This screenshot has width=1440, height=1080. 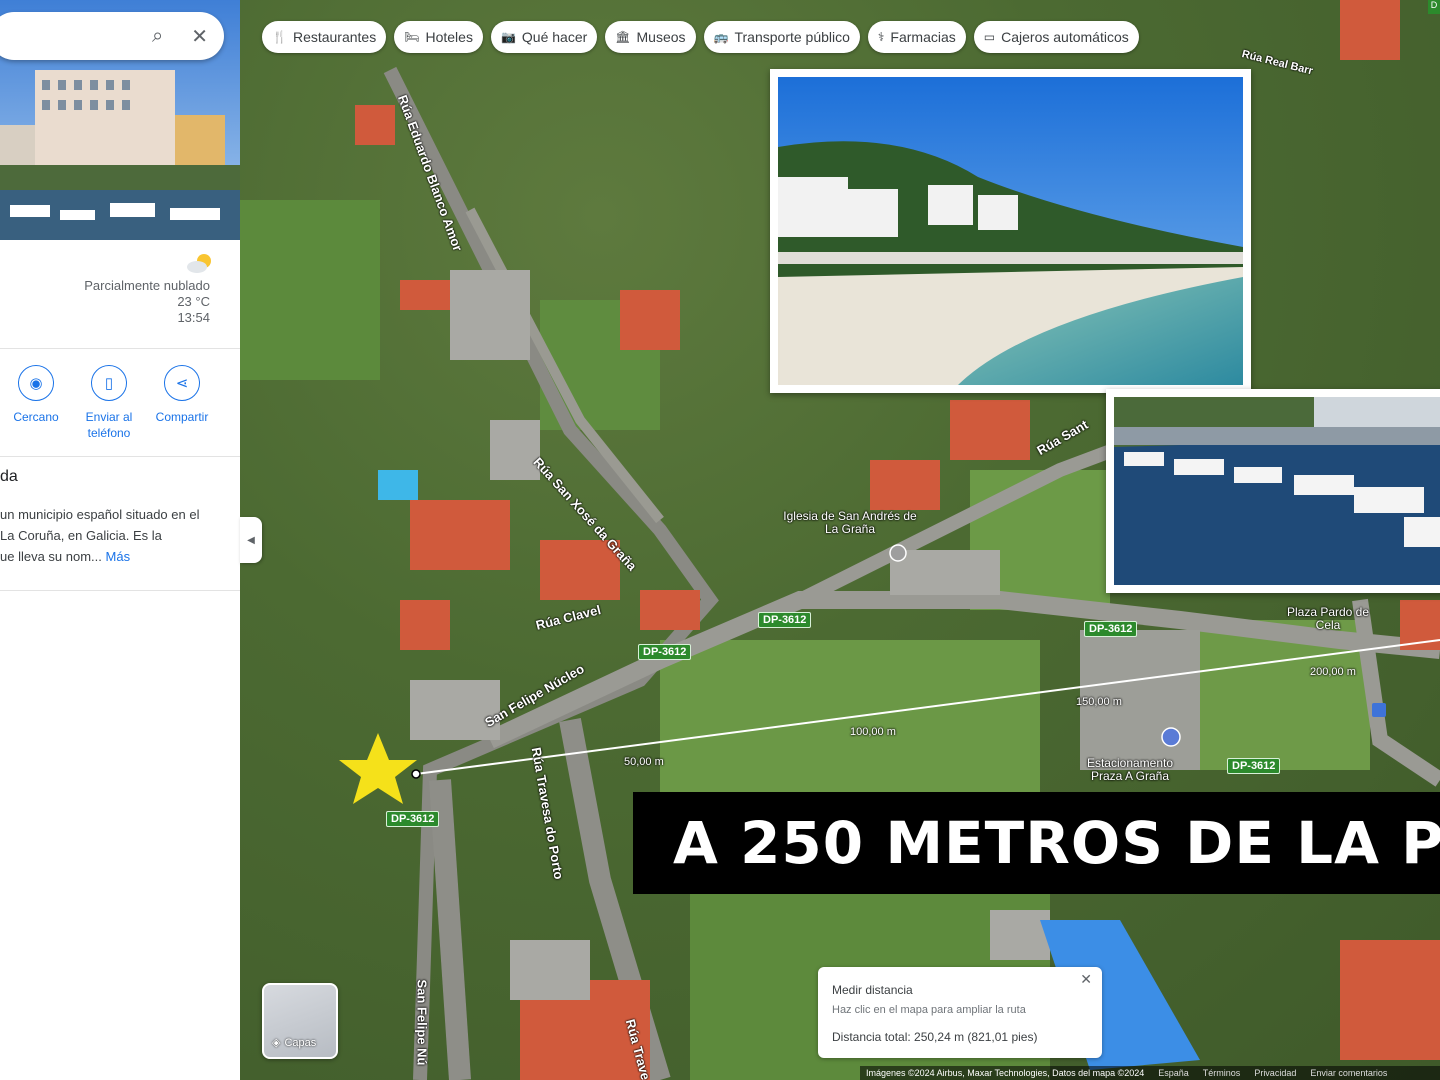 What do you see at coordinates (100, 514) in the screenshot?
I see `description-line: un municipio español situado en el` at bounding box center [100, 514].